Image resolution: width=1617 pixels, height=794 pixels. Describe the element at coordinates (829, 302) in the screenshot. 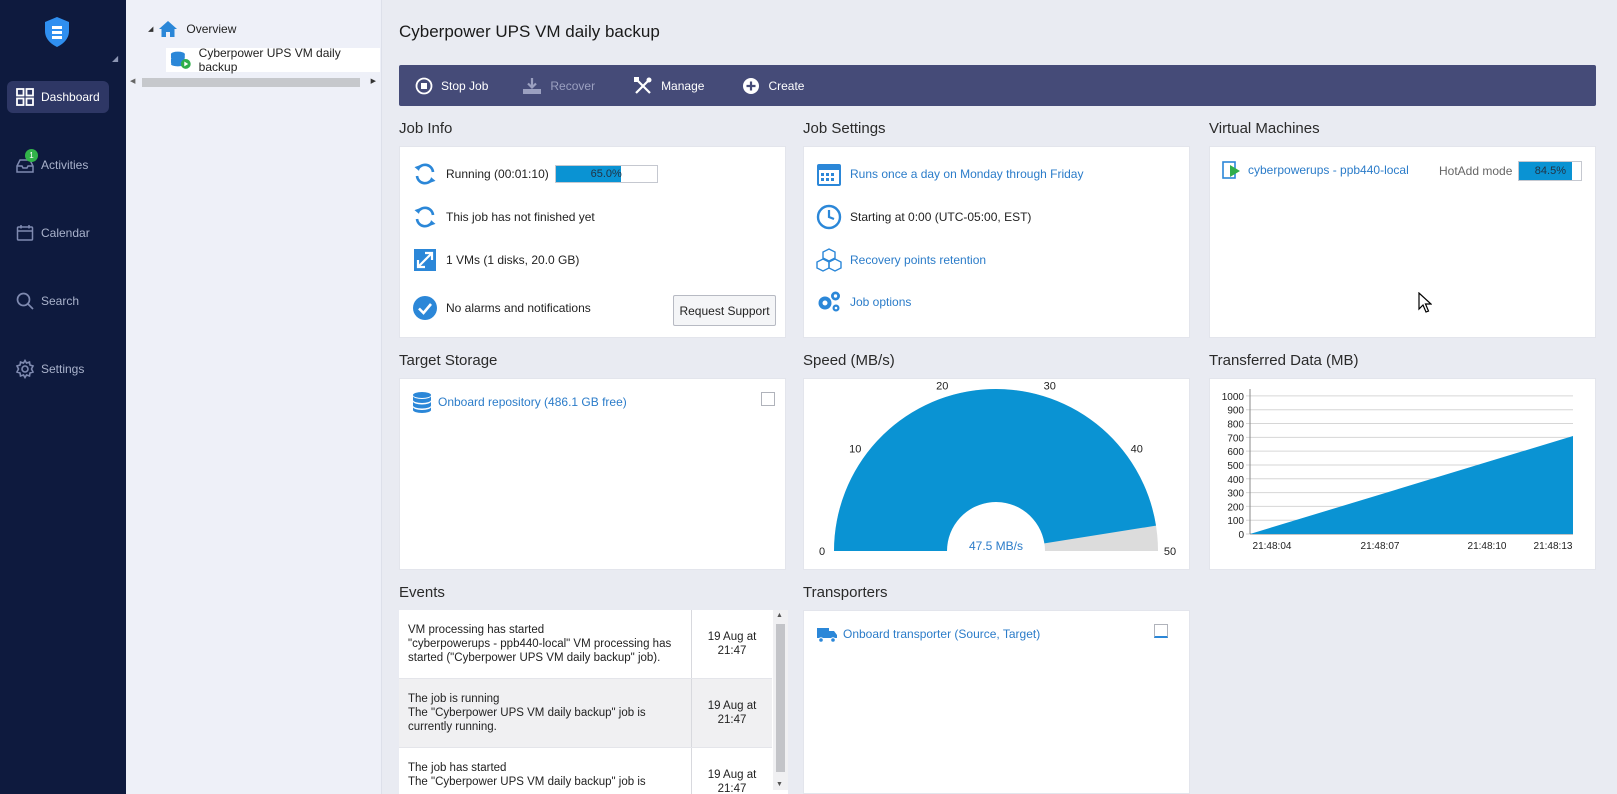

I see `gears-icon` at that location.